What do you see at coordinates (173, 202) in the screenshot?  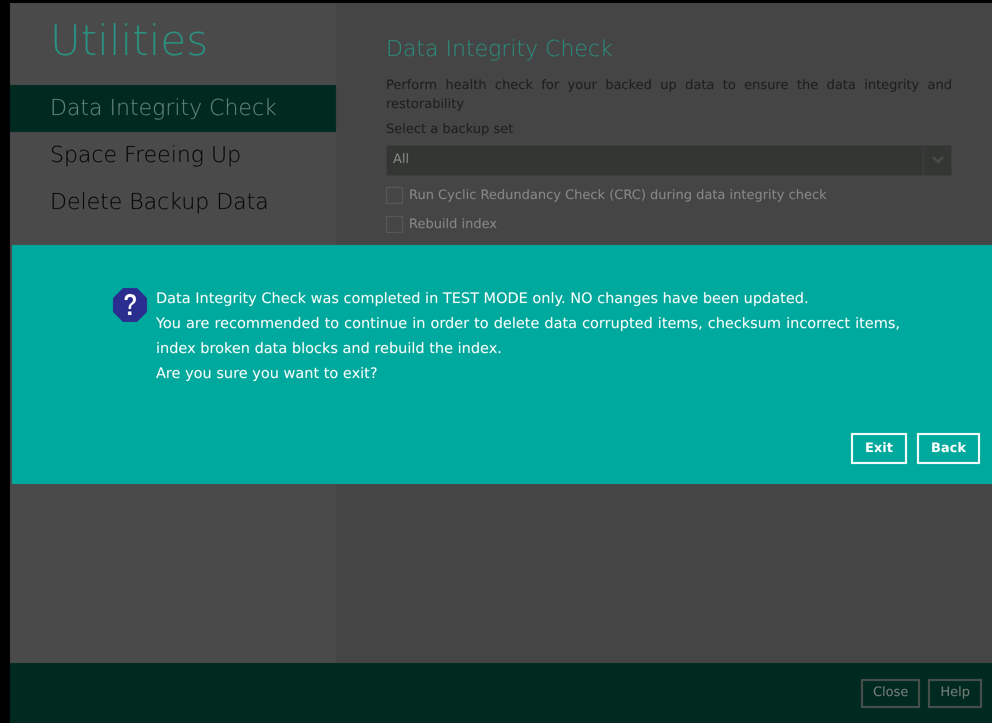 I see `sidebar-item: Delete Backup Data` at bounding box center [173, 202].